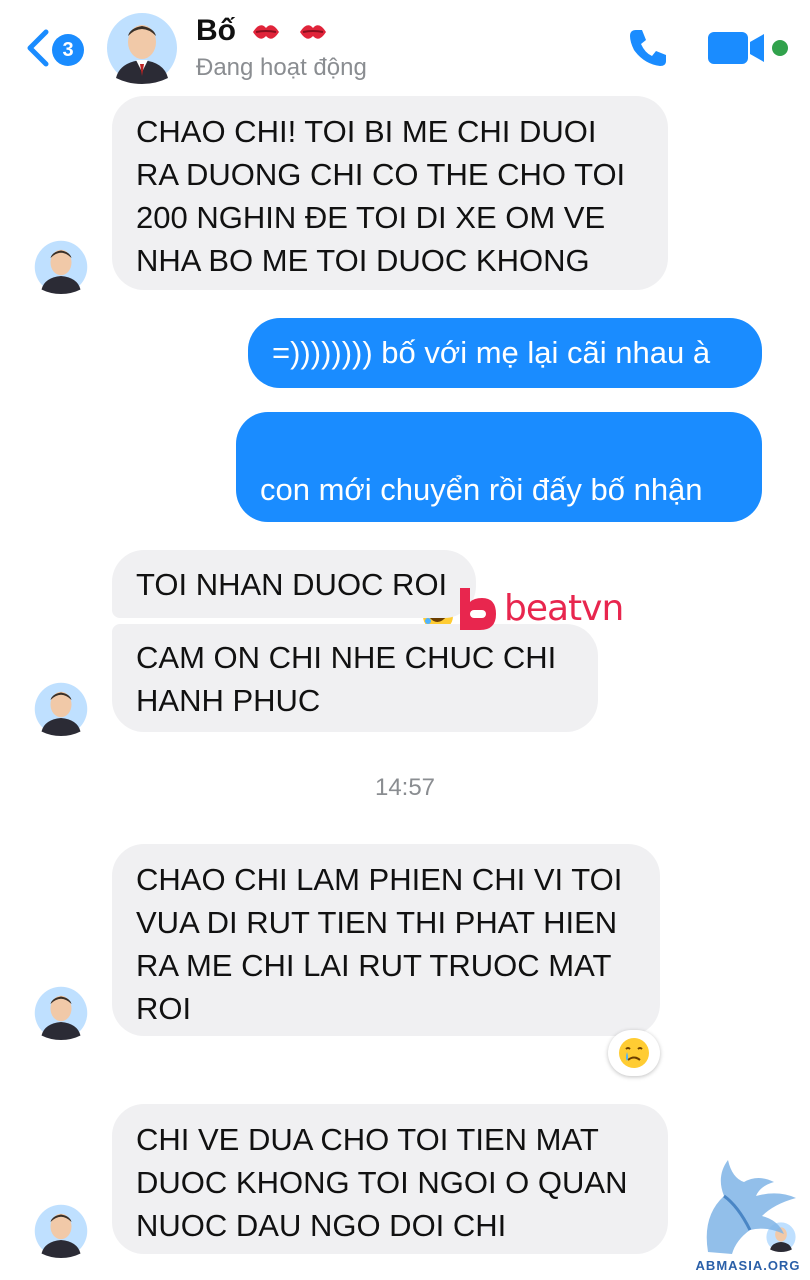  I want to click on crying-face-icon, so click(634, 1053).